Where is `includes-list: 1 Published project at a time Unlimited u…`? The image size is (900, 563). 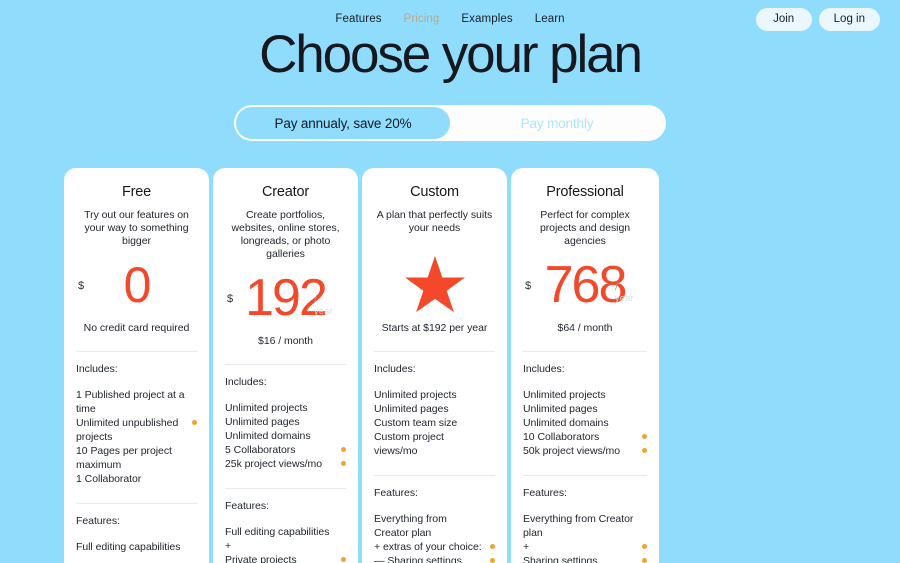 includes-list: 1 Published project at a time Unlimited u… is located at coordinates (136, 437).